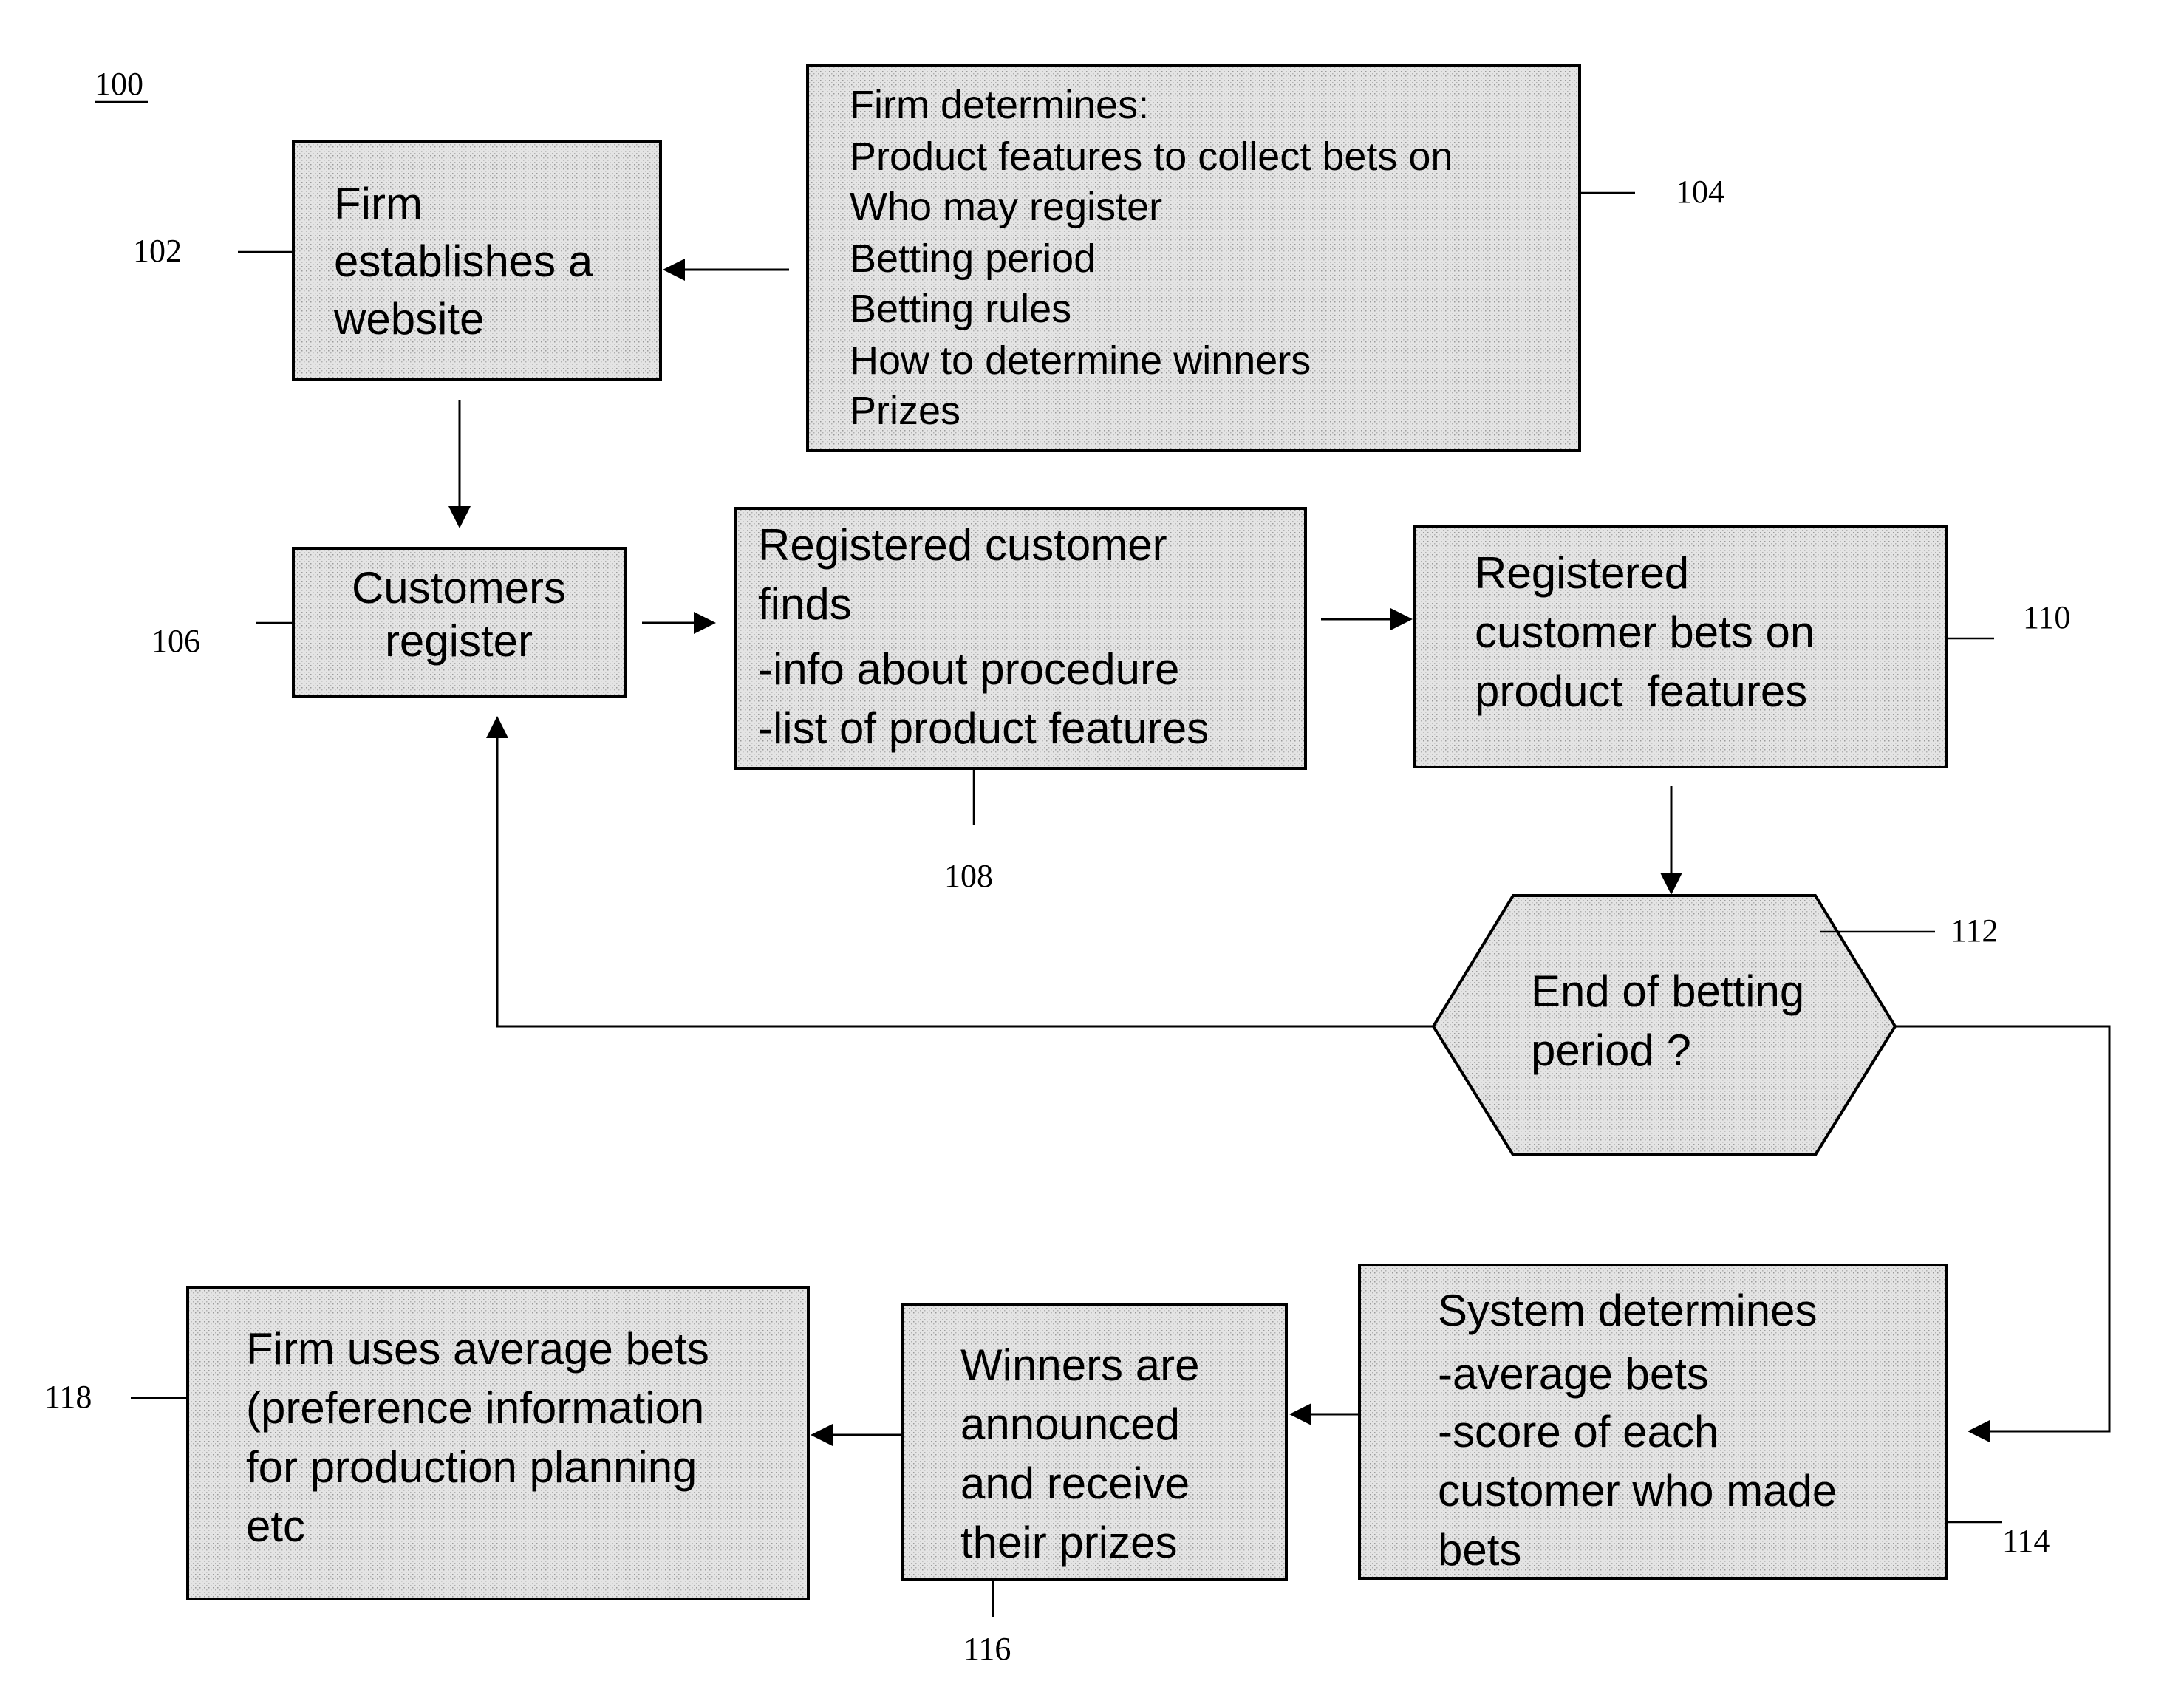 Image resolution: width=2184 pixels, height=1681 pixels. I want to click on node-118-line: (preference information, so click(475, 1408).